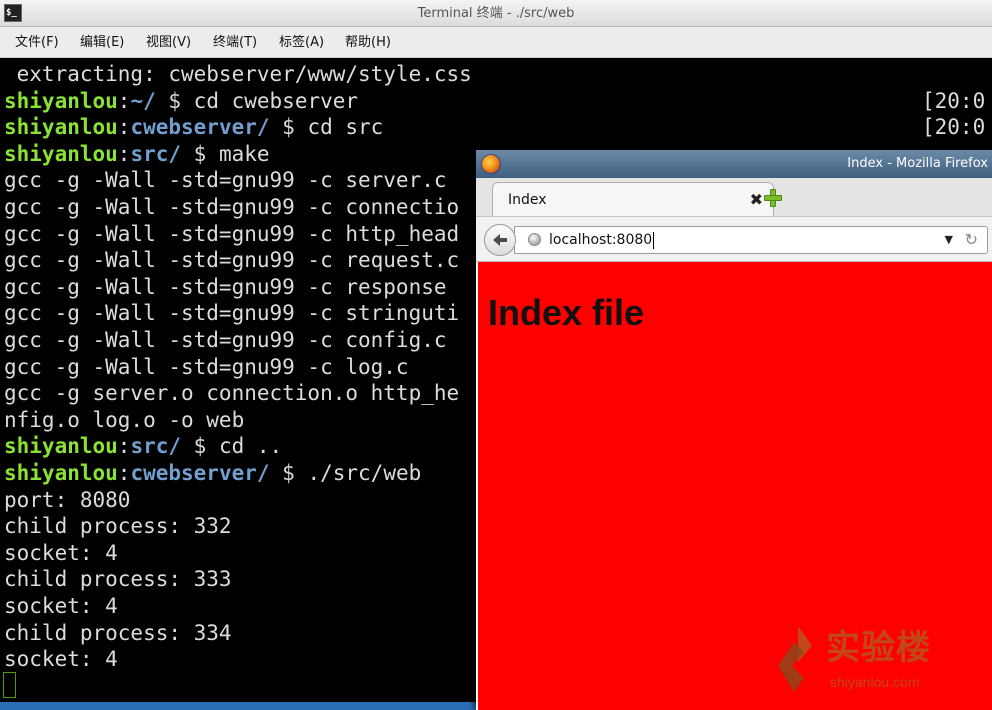 Image resolution: width=992 pixels, height=710 pixels. What do you see at coordinates (773, 198) in the screenshot?
I see `new-tab-plus-icon` at bounding box center [773, 198].